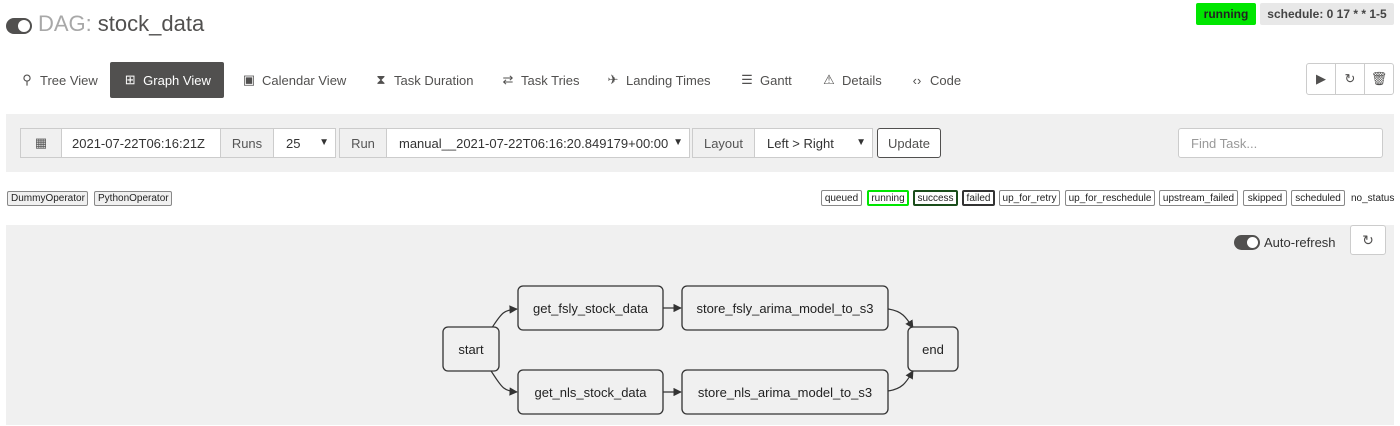 This screenshot has width=1400, height=426. I want to click on legend-skipped: skipped, so click(1265, 198).